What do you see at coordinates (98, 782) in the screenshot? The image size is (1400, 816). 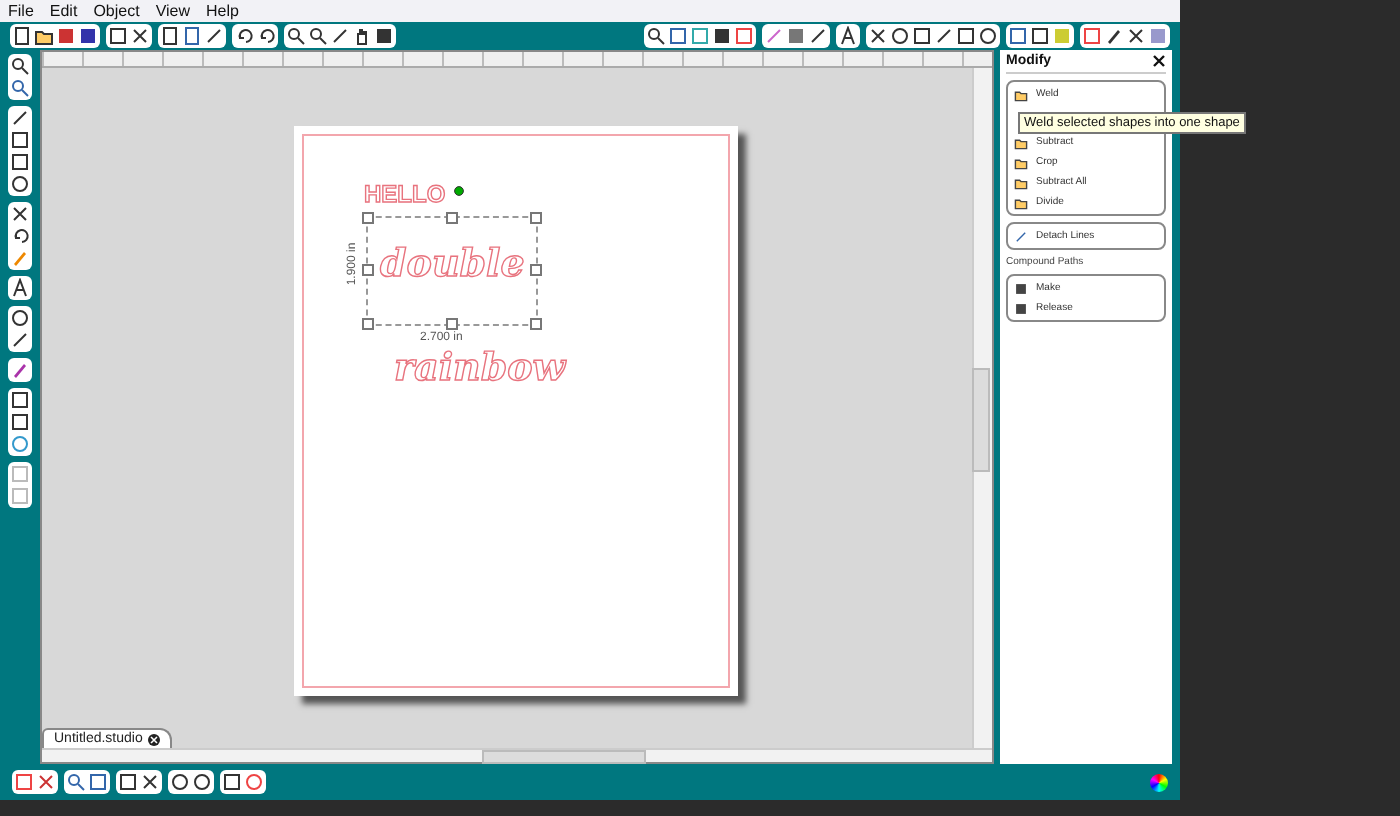 I see `duplicate-icon` at bounding box center [98, 782].